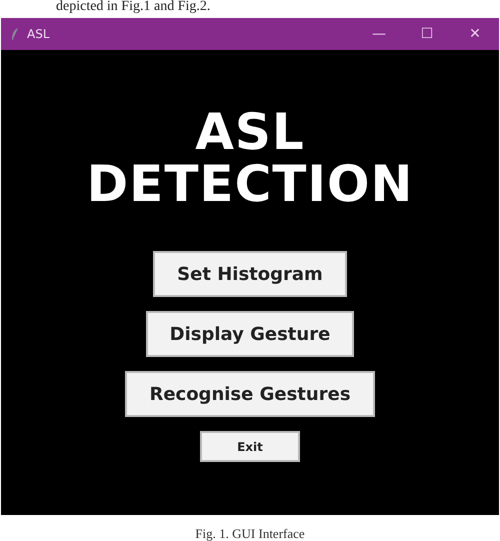 The width and height of the screenshot is (500, 541). Describe the element at coordinates (250, 184) in the screenshot. I see `app-heading: DETECTION` at that location.